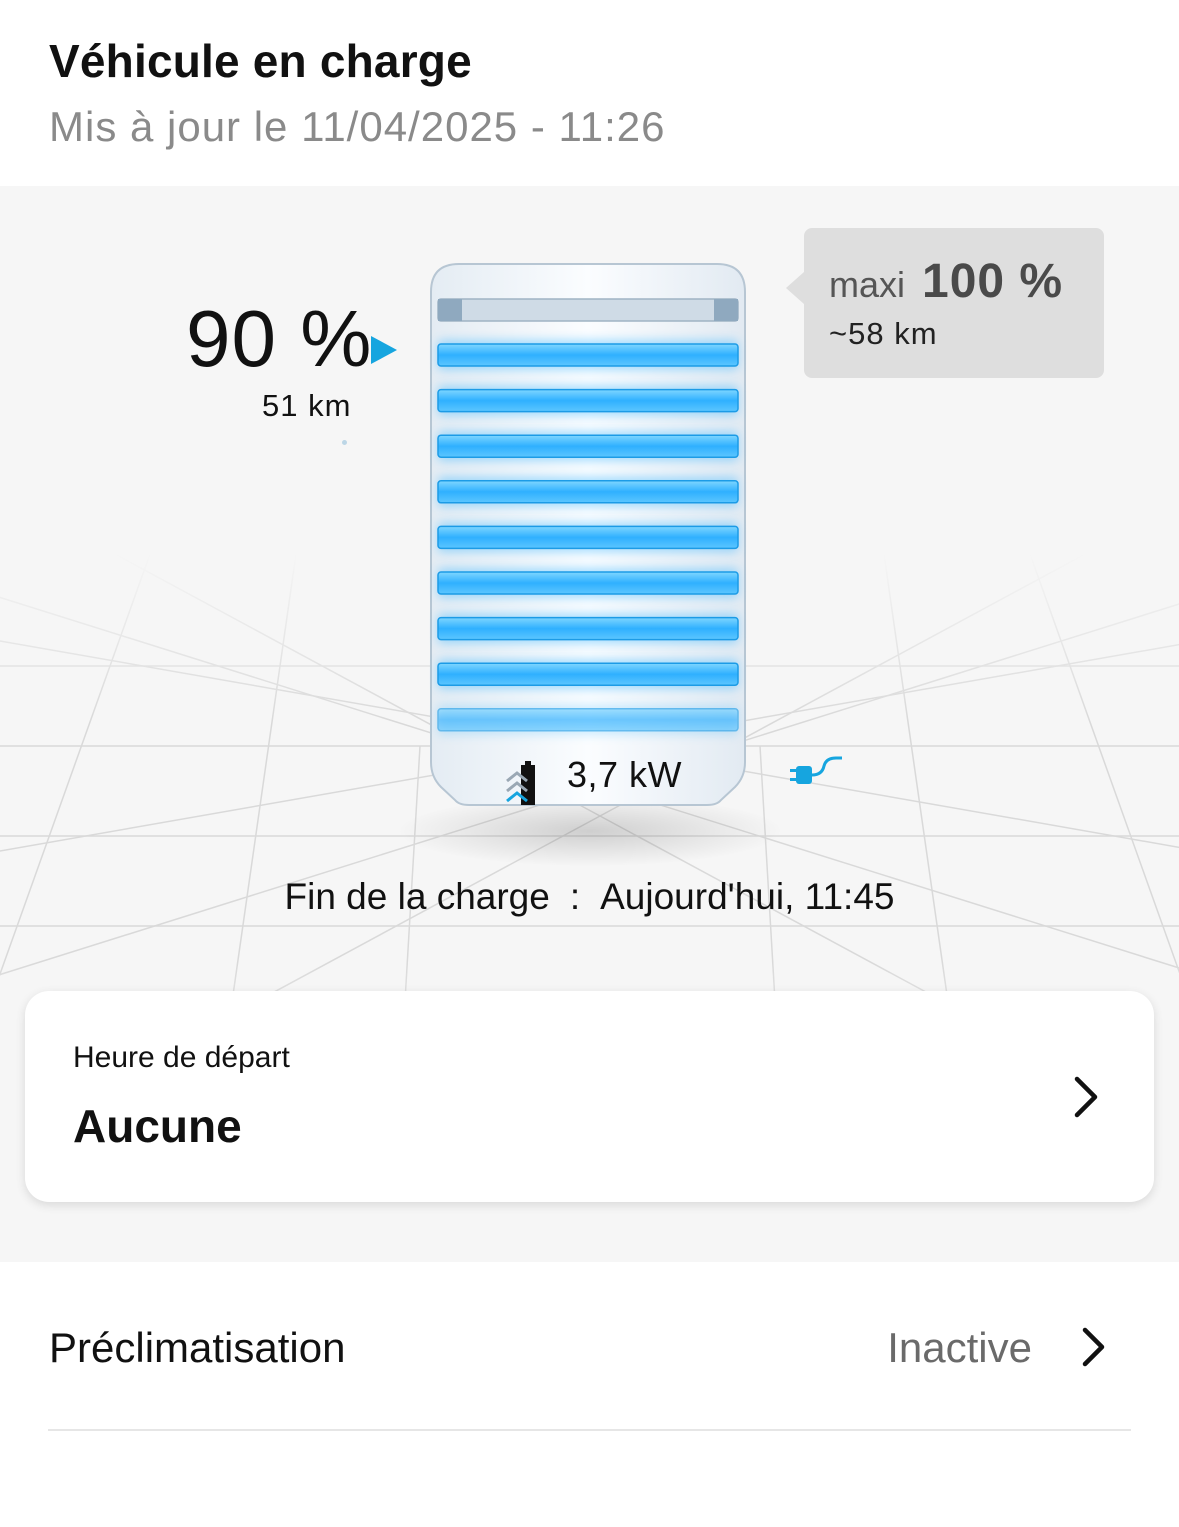 Image resolution: width=1179 pixels, height=1527 pixels. What do you see at coordinates (157, 1126) in the screenshot?
I see `departure-time-value: Aucune` at bounding box center [157, 1126].